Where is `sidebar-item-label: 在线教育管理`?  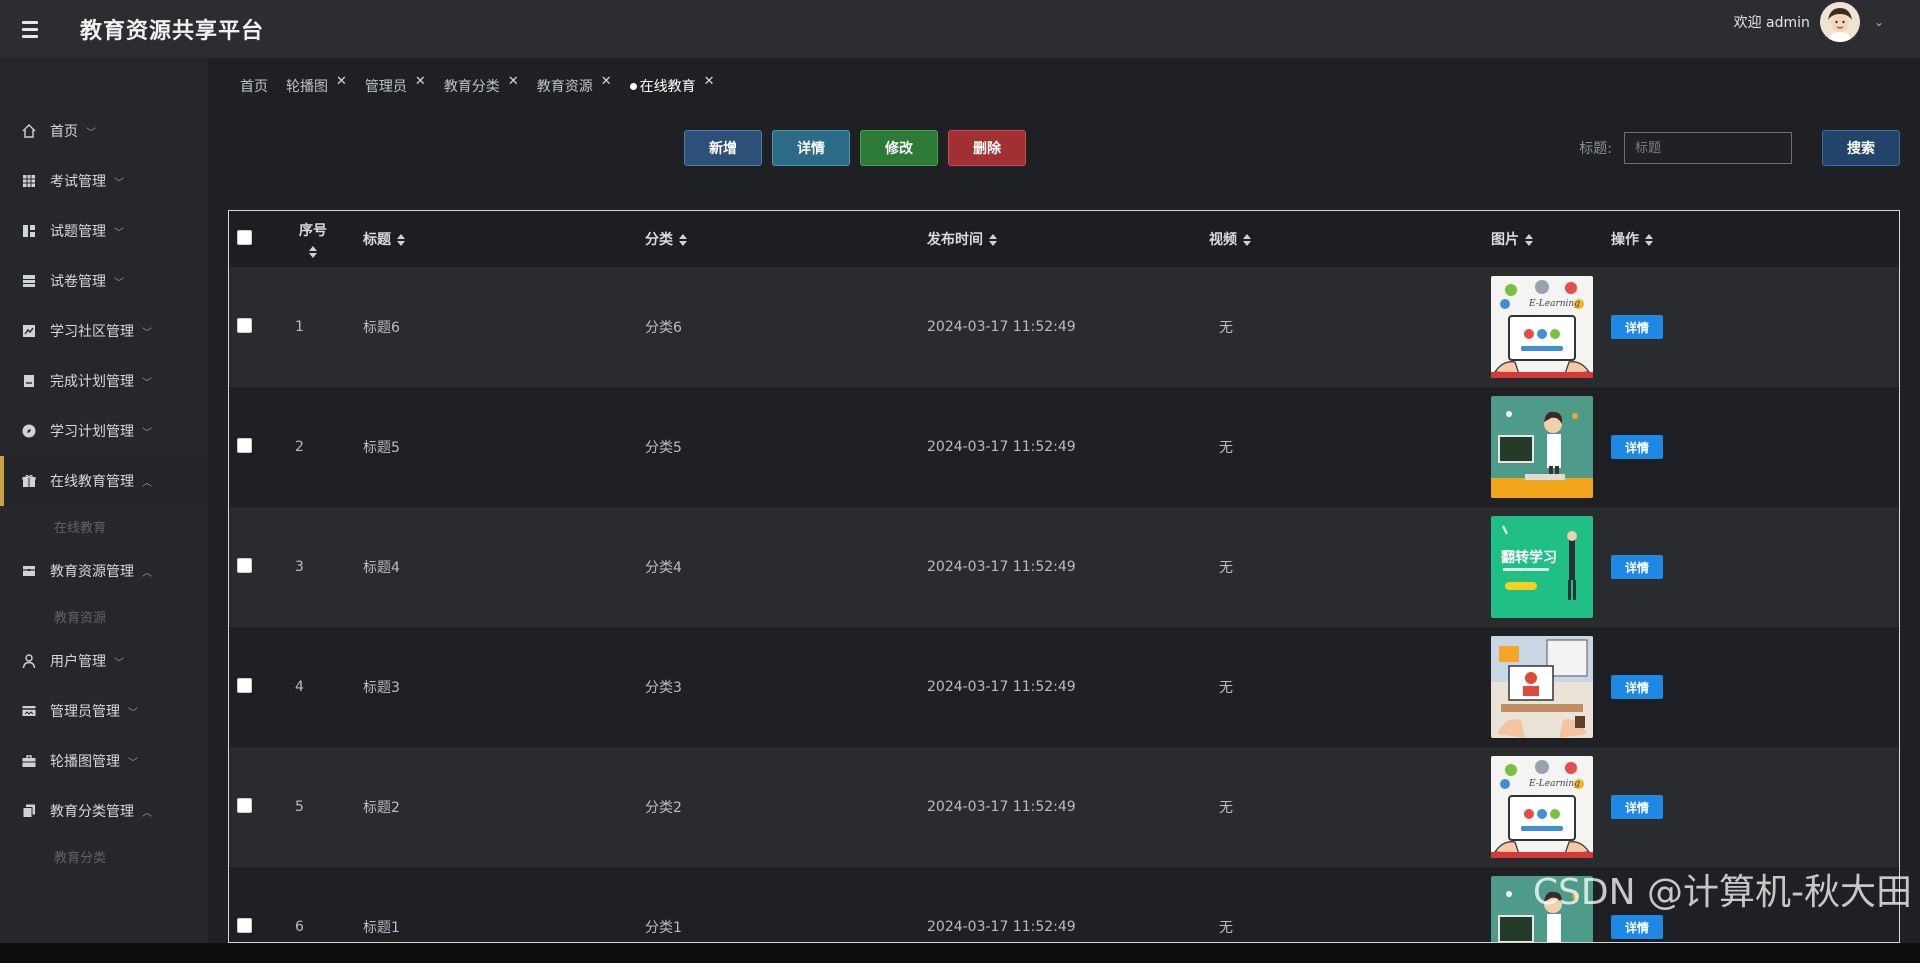
sidebar-item-label: 在线教育管理 is located at coordinates (92, 482).